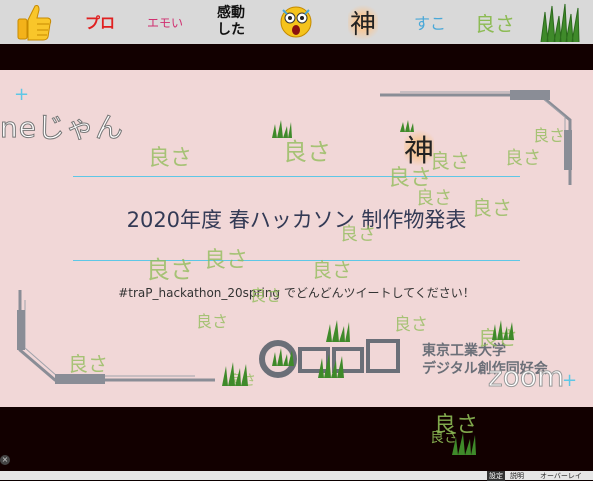  Describe the element at coordinates (165, 22) in the screenshot. I see `reaction-emoi-button: エモい` at that location.